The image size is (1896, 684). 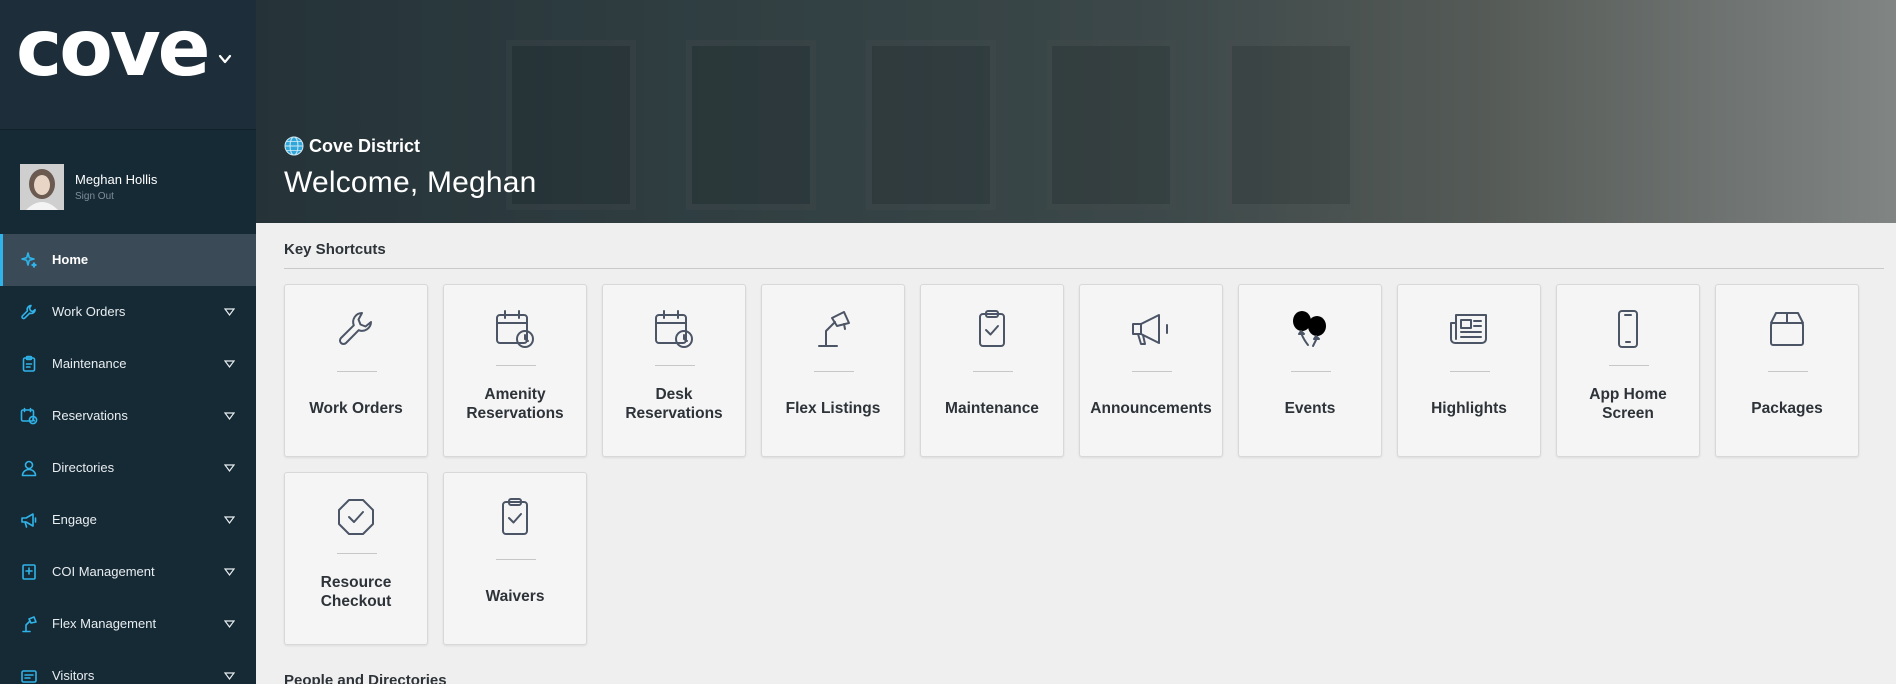 I want to click on tile-label: Amenity Reservations, so click(x=515, y=404).